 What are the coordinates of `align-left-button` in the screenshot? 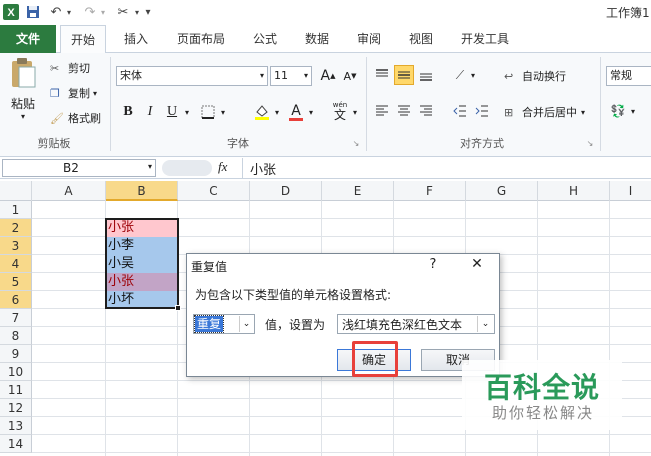 It's located at (382, 111).